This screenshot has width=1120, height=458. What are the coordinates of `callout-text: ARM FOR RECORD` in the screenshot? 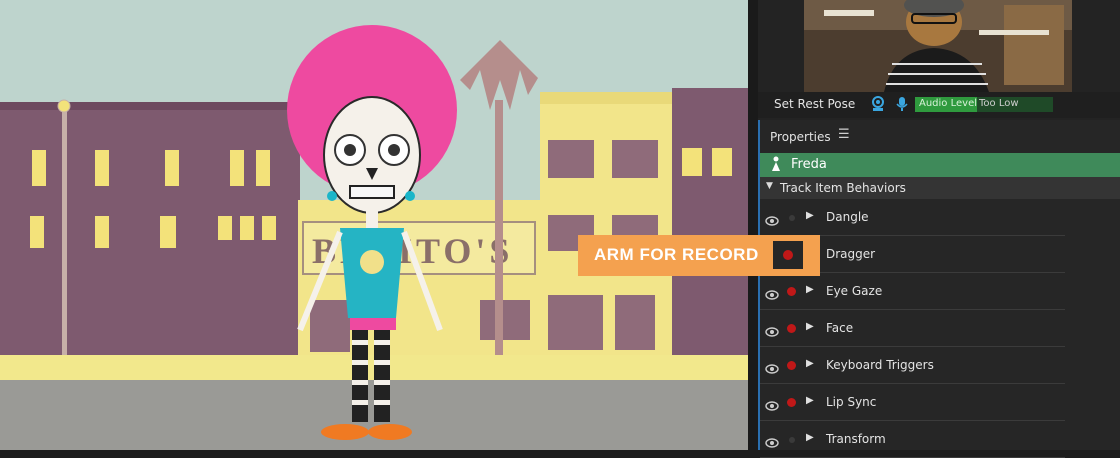 It's located at (676, 254).